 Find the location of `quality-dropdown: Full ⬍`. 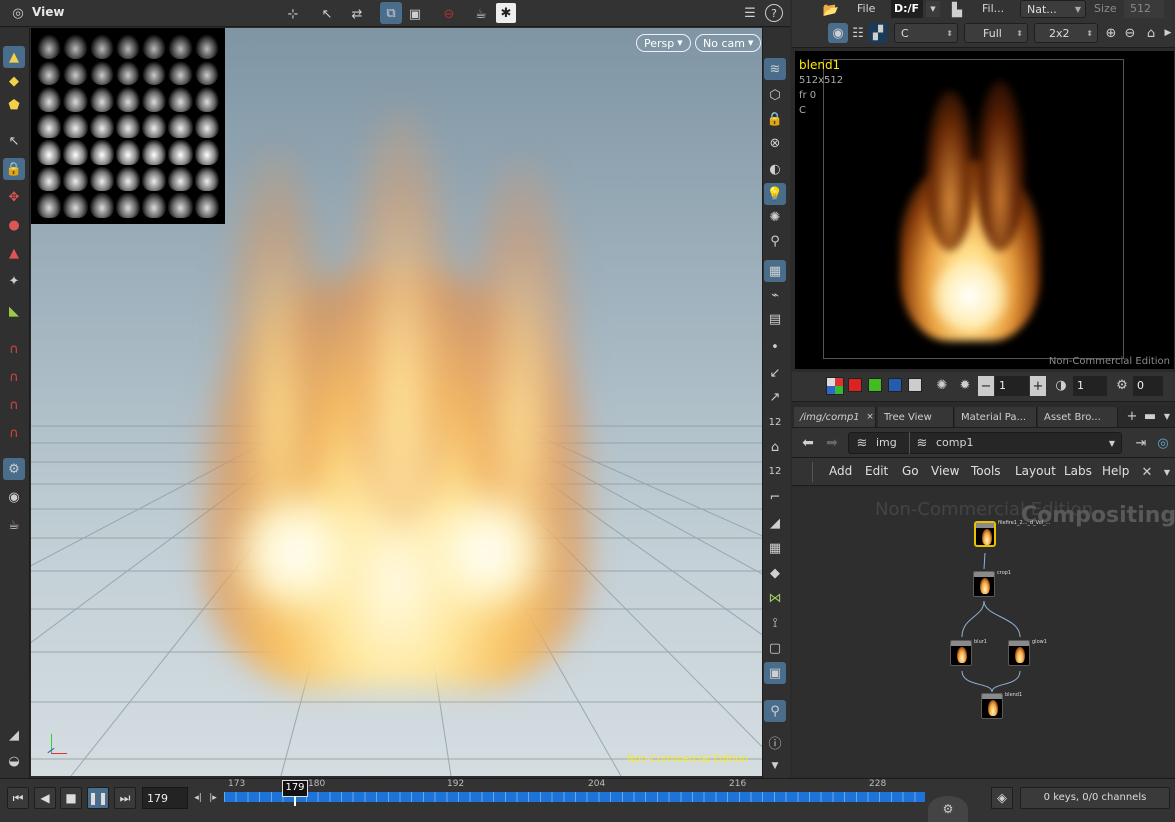

quality-dropdown: Full ⬍ is located at coordinates (996, 33).